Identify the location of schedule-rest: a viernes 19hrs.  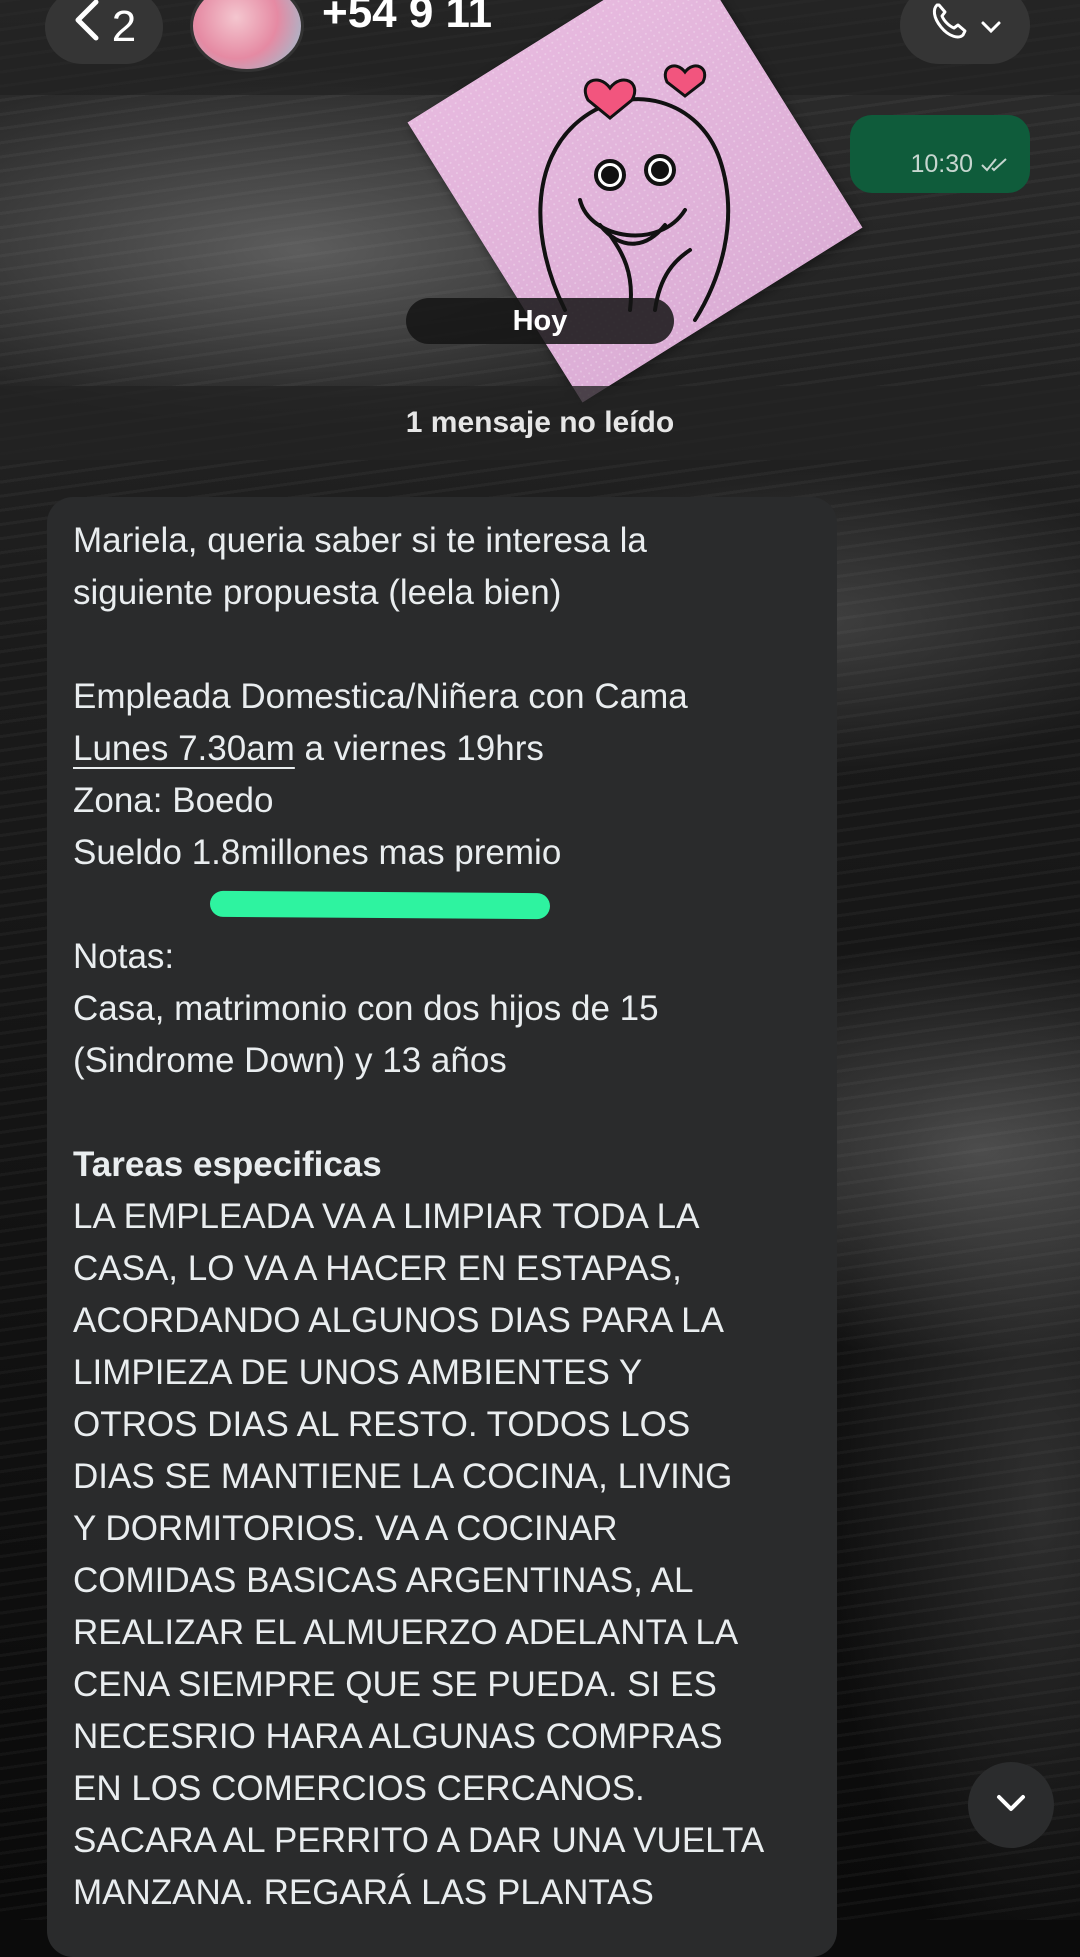
(419, 748).